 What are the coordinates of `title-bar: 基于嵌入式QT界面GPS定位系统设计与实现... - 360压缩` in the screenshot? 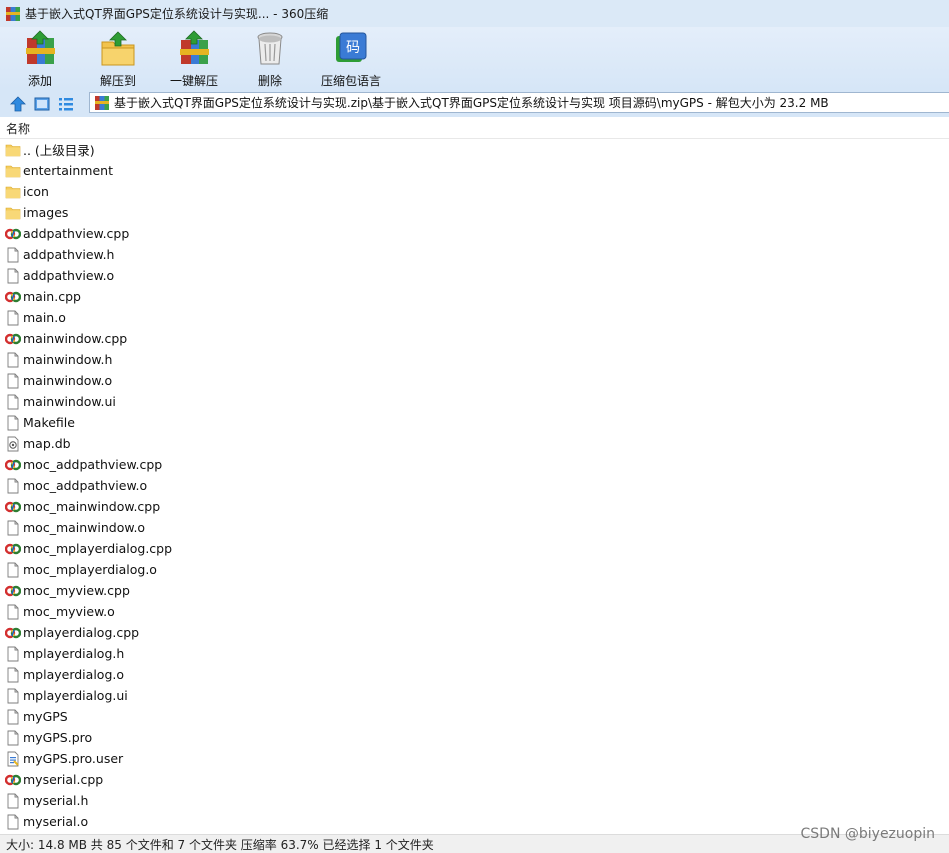 It's located at (474, 13).